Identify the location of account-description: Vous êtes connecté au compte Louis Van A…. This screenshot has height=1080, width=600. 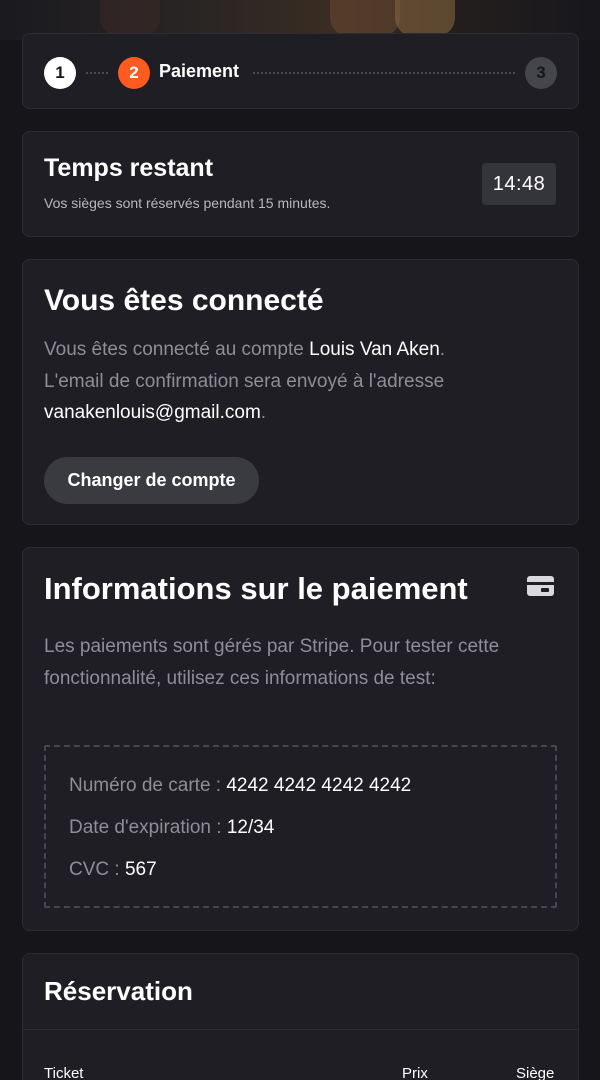
(304, 381).